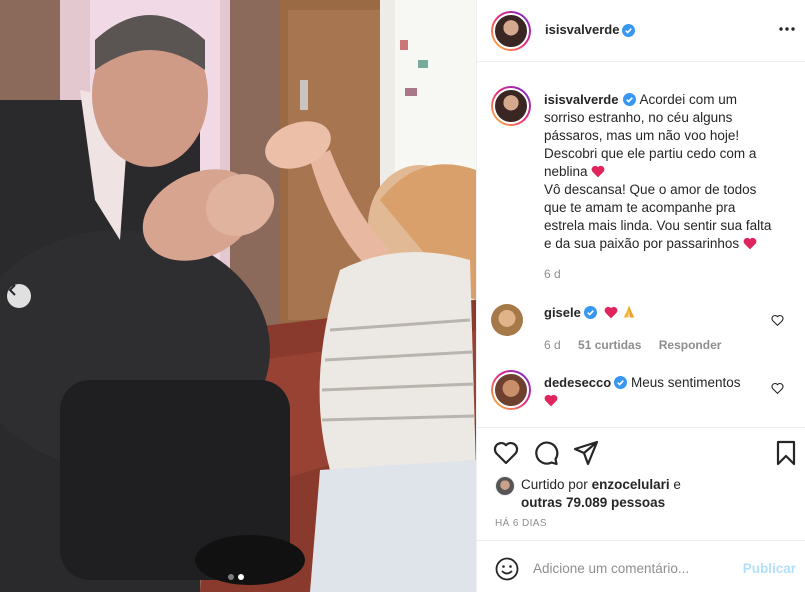 The image size is (805, 592). Describe the element at coordinates (552, 345) in the screenshot. I see `comment-time: 6 d` at that location.